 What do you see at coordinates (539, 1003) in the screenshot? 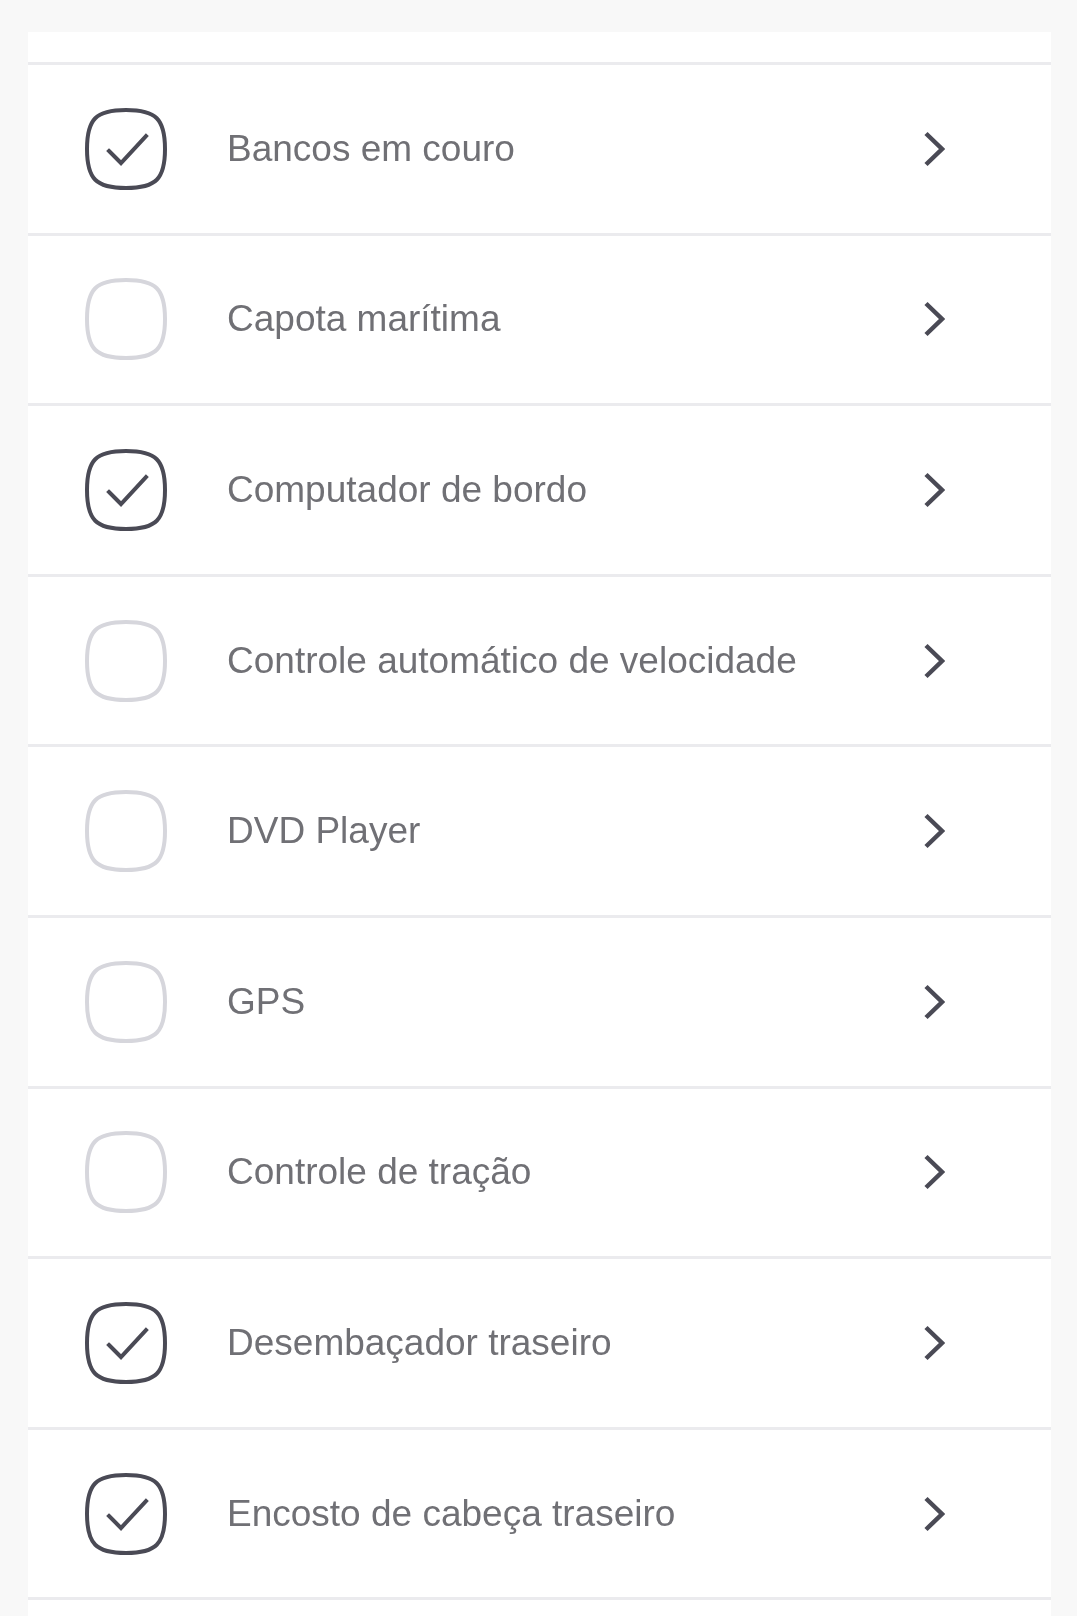
I see `list-item: GPS` at bounding box center [539, 1003].